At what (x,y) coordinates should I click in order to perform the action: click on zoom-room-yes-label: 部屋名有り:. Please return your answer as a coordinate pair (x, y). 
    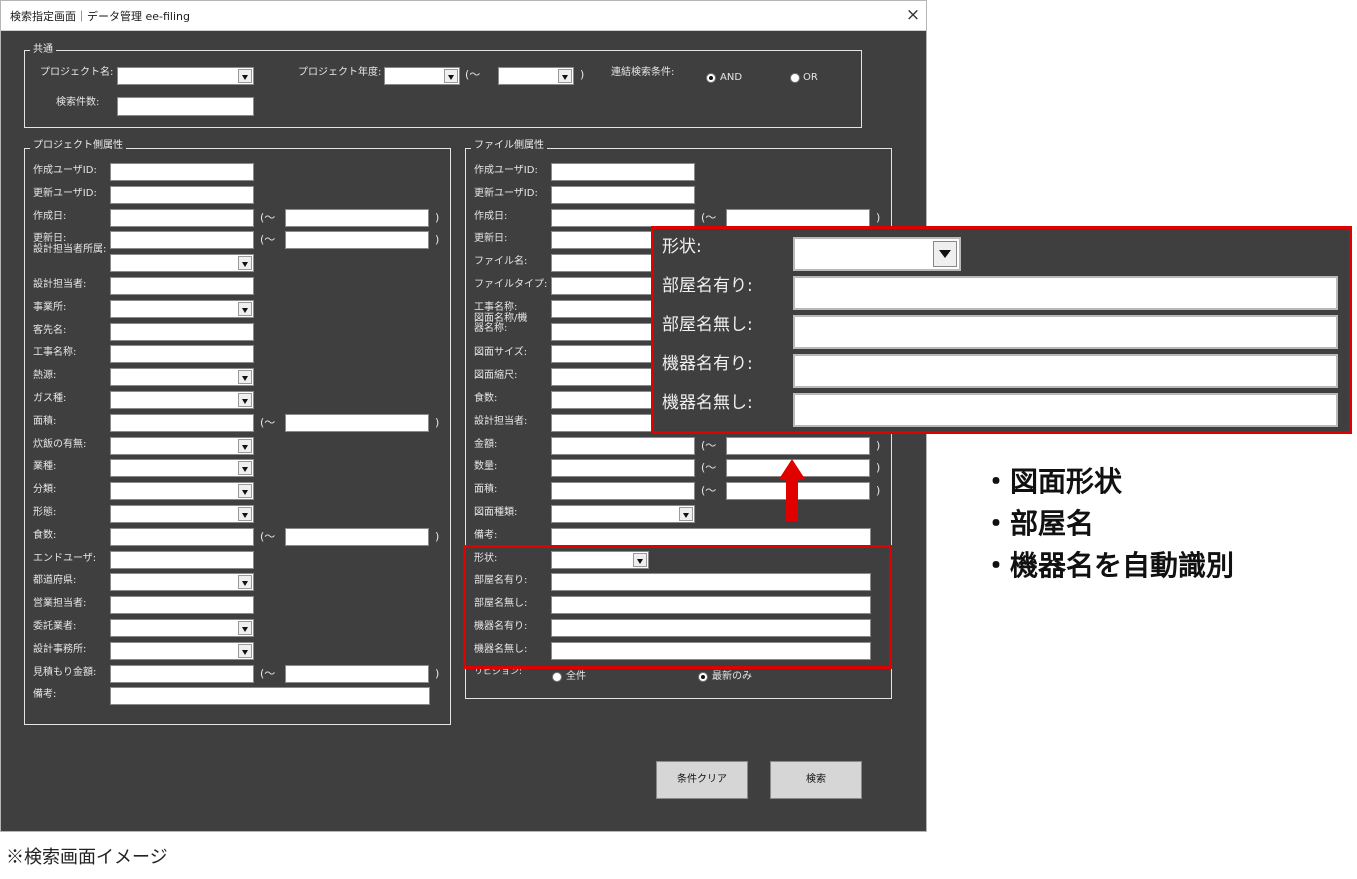
    Looking at the image, I should click on (707, 286).